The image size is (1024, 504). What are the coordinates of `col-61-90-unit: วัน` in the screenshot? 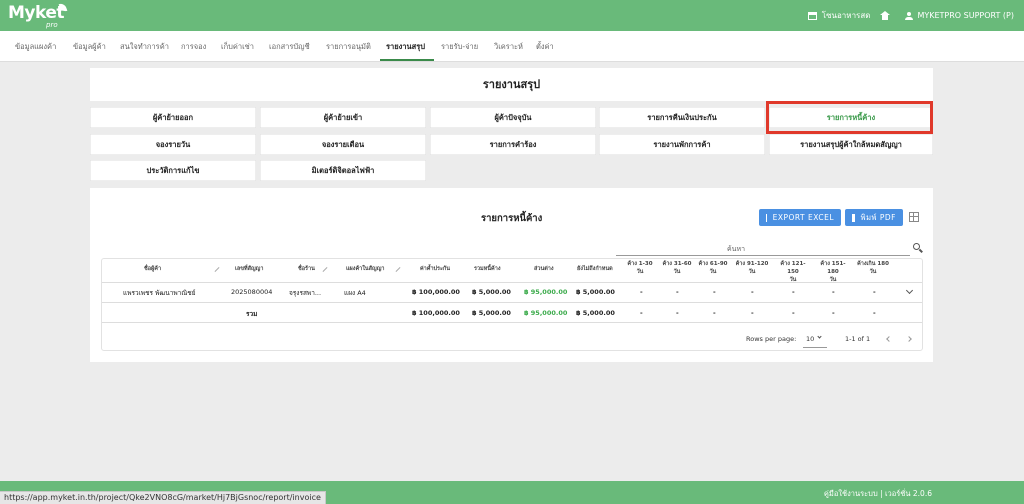 It's located at (713, 272).